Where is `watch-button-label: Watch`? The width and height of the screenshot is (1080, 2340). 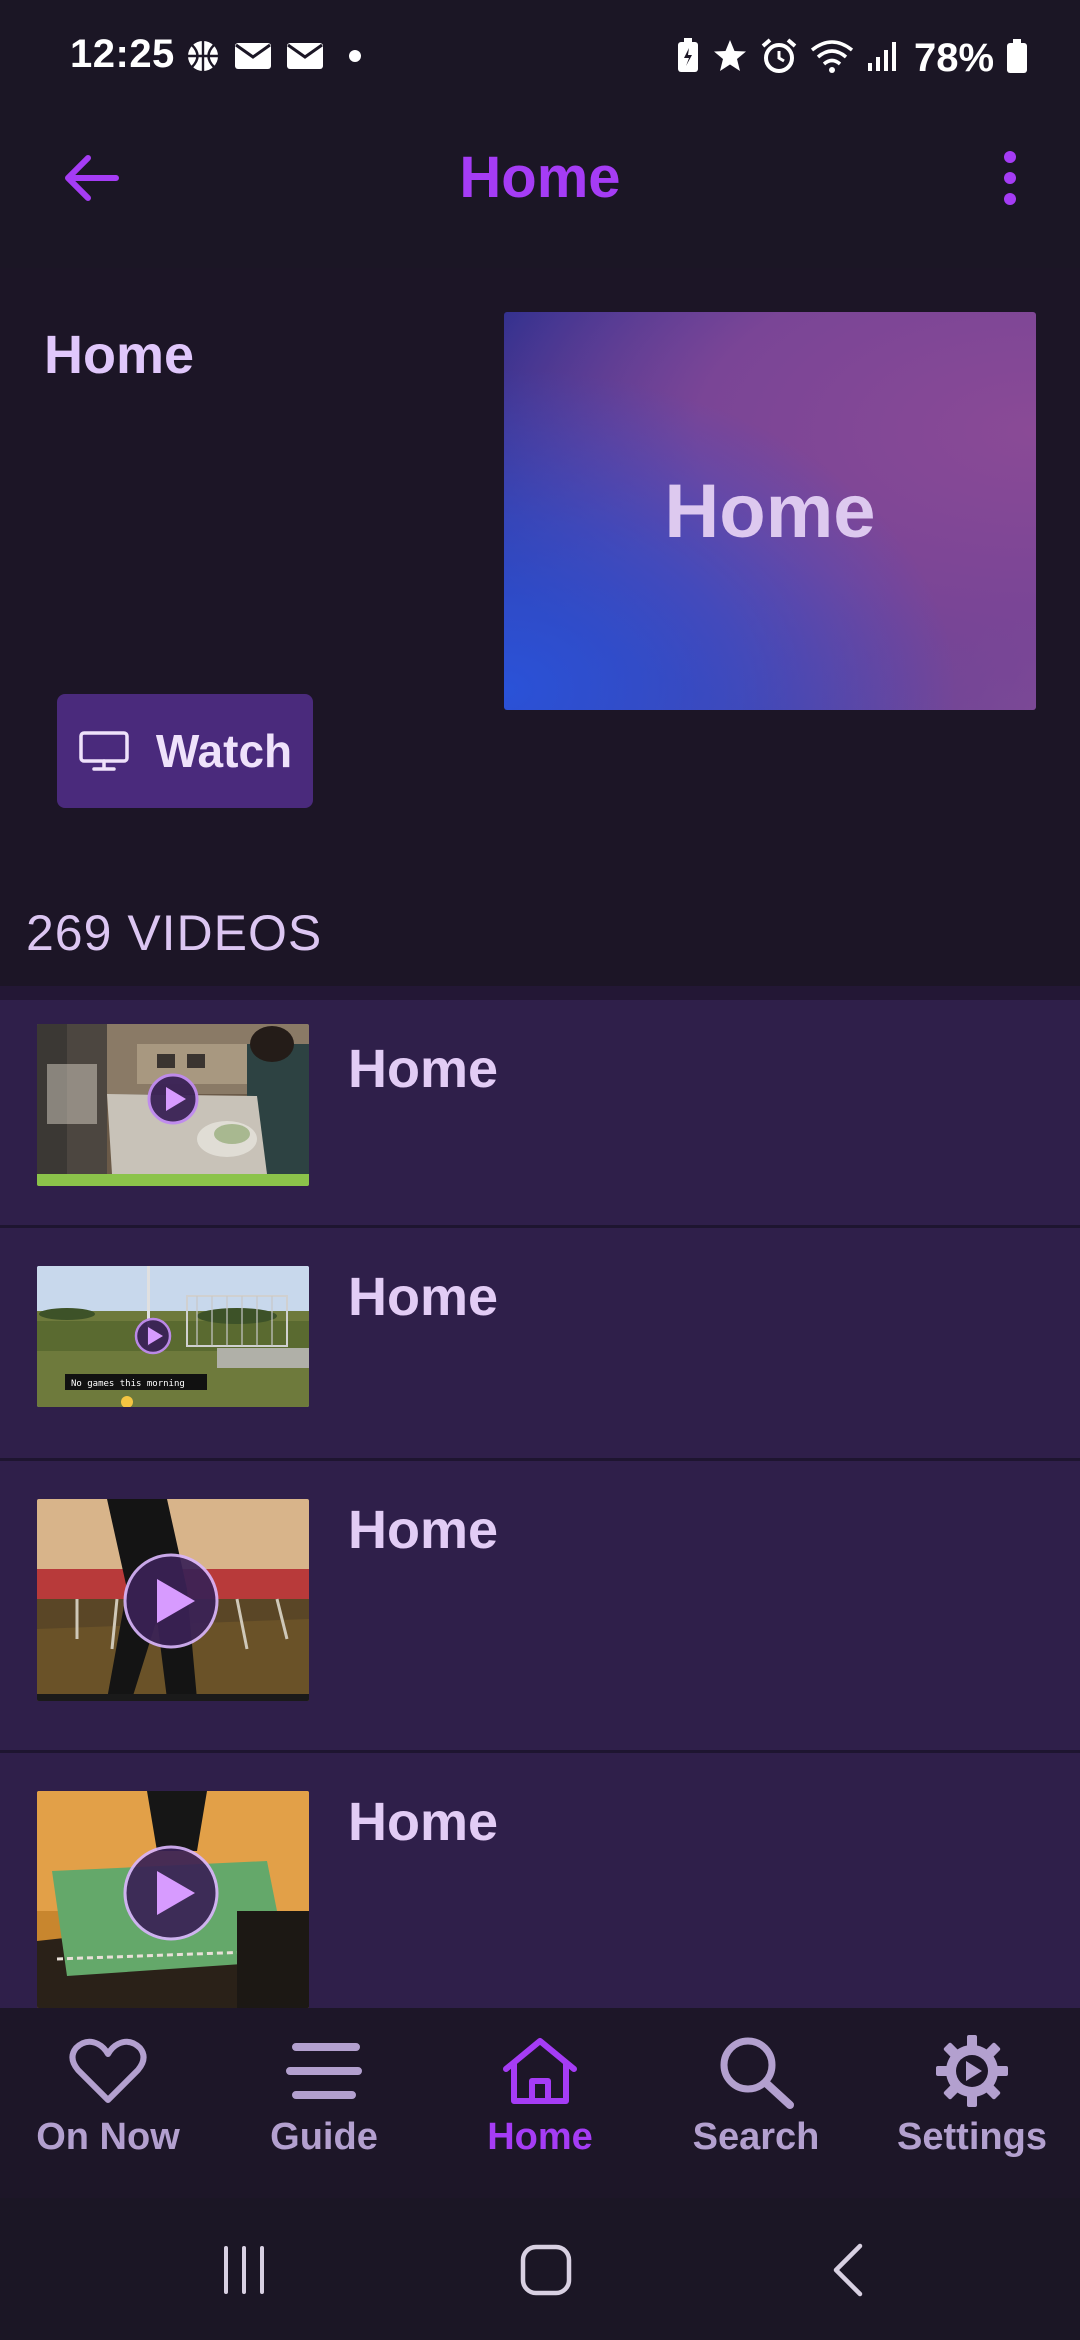 watch-button-label: Watch is located at coordinates (224, 751).